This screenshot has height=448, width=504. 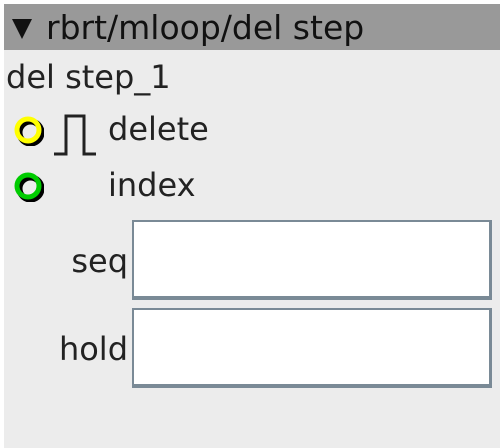 What do you see at coordinates (158, 129) in the screenshot?
I see `port-label-delete: delete` at bounding box center [158, 129].